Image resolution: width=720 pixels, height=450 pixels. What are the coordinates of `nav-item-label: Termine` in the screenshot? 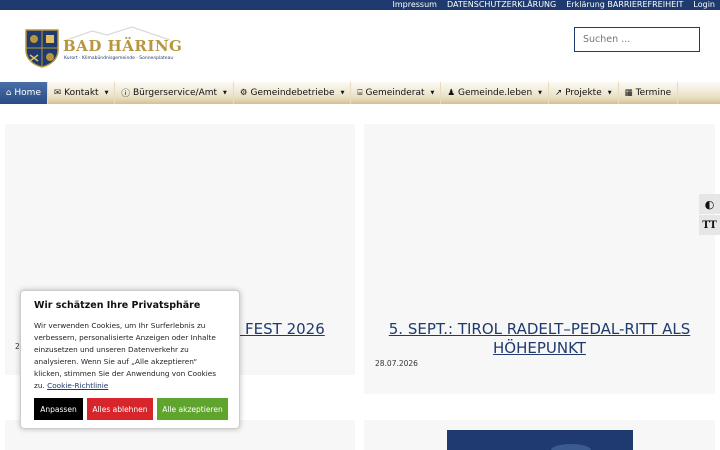 It's located at (653, 93).